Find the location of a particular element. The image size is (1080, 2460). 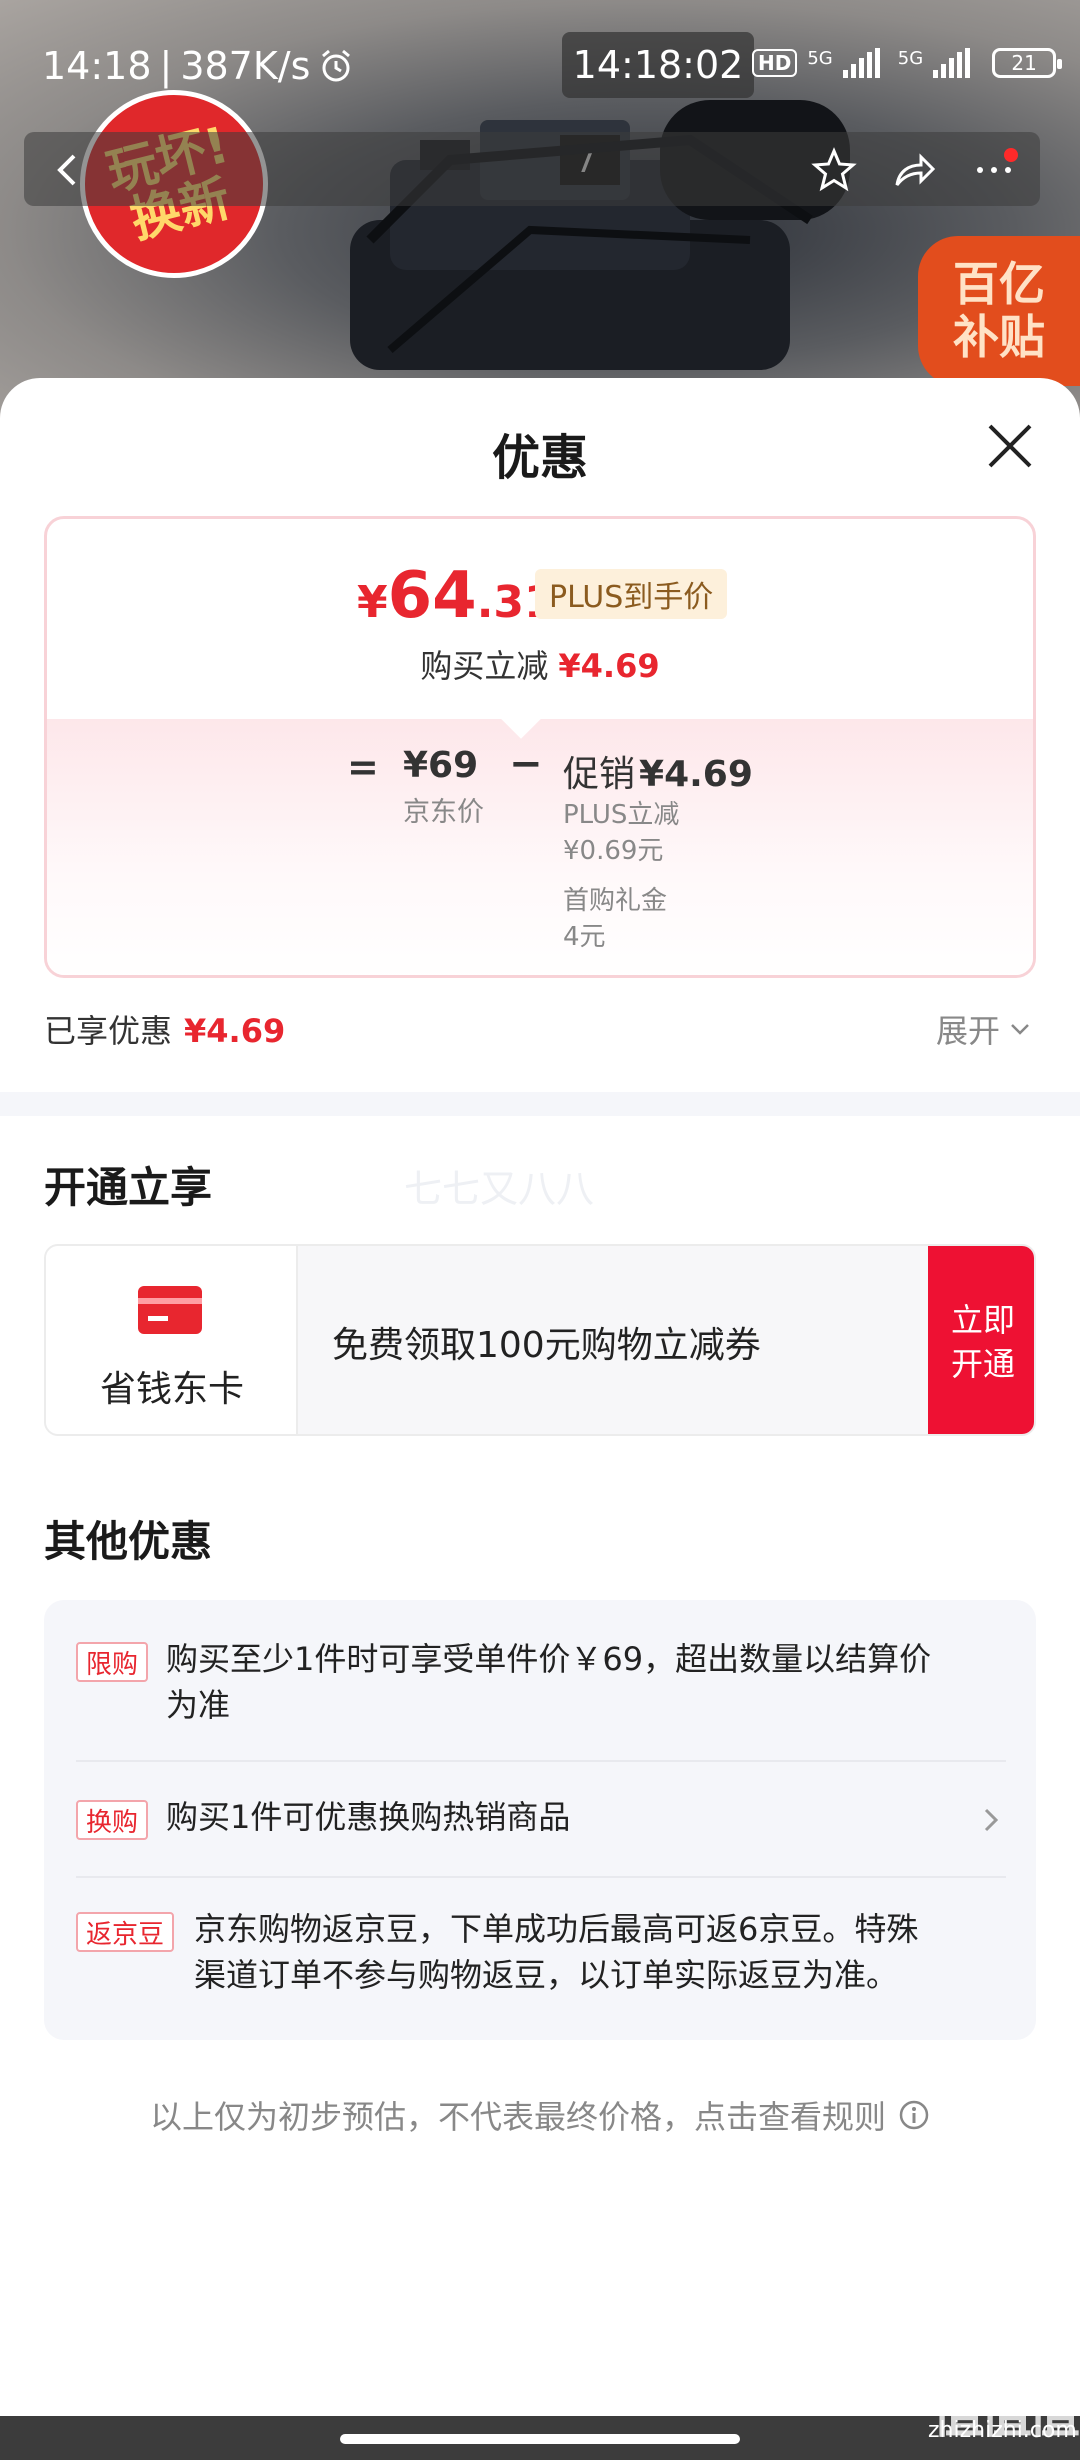

enjoyed-discount: 已享优惠 ¥4.69 is located at coordinates (164, 1029).